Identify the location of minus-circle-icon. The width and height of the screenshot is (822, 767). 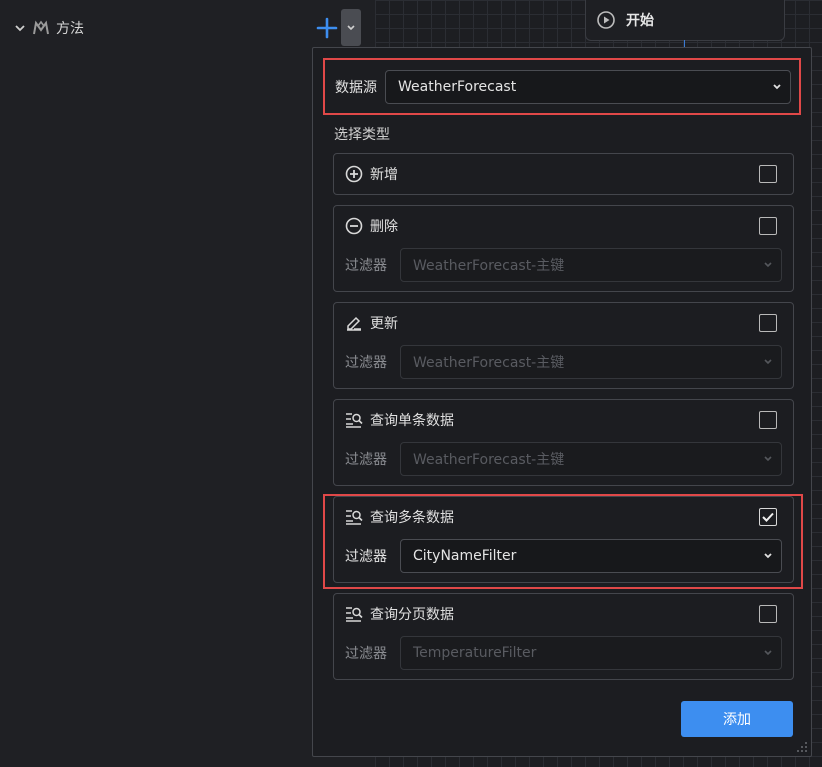
(354, 226).